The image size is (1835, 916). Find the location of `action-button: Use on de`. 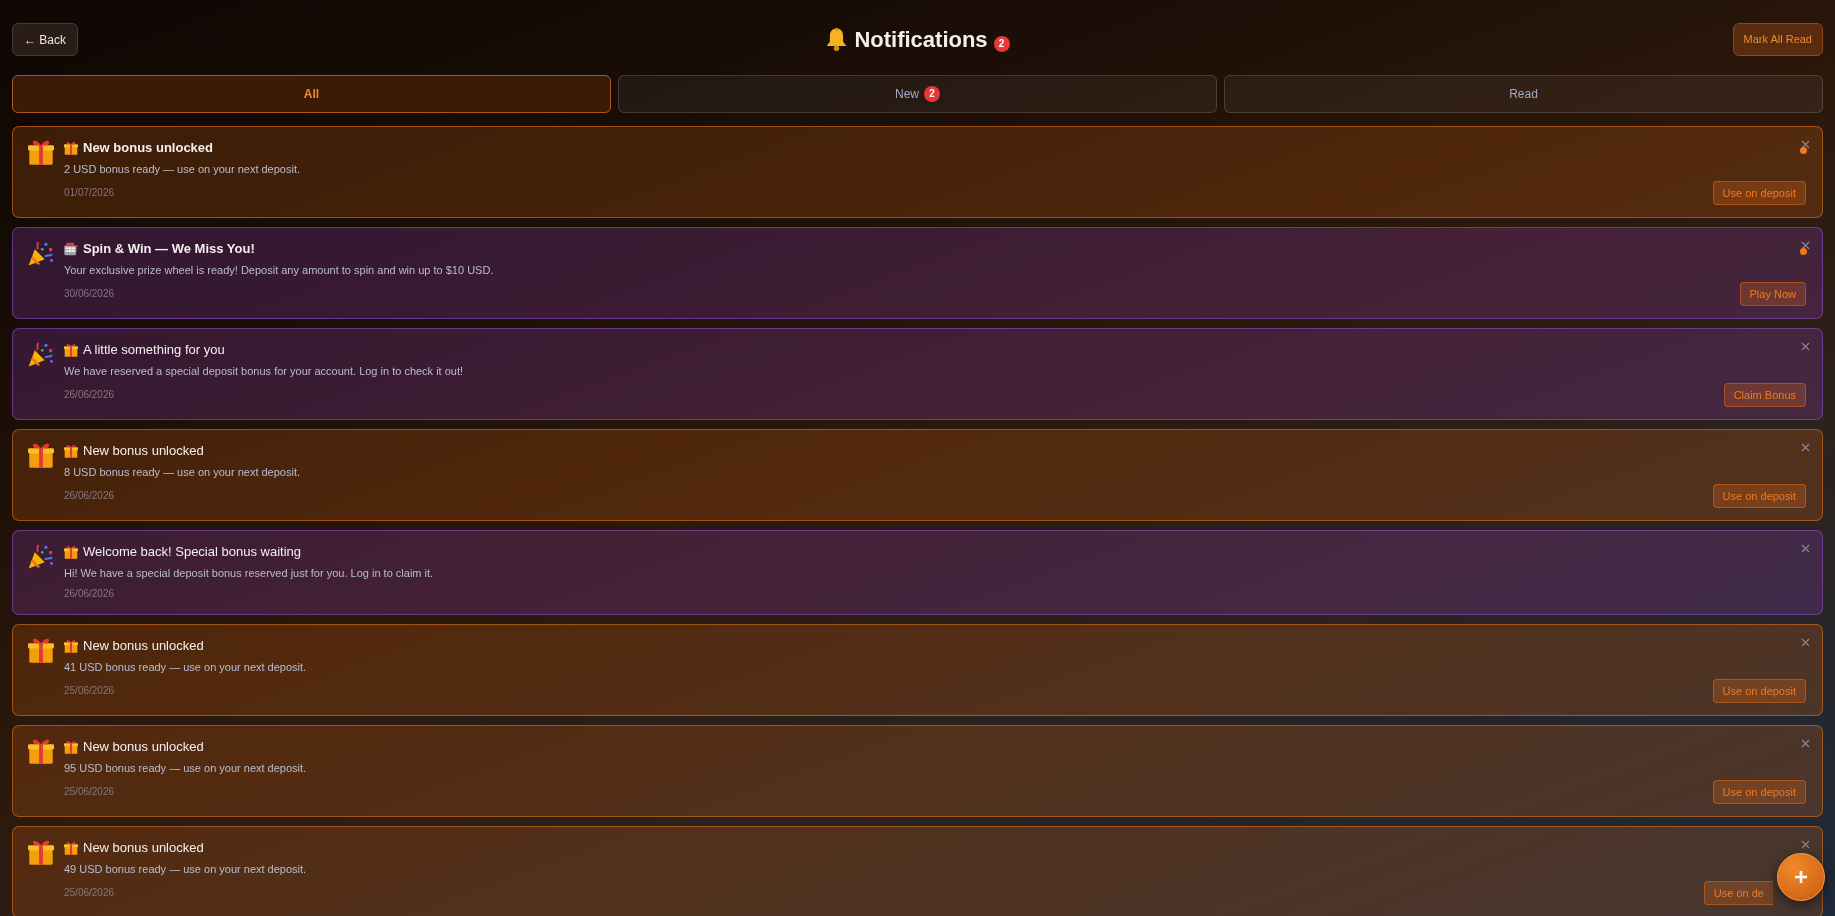

action-button: Use on de is located at coordinates (1738, 893).